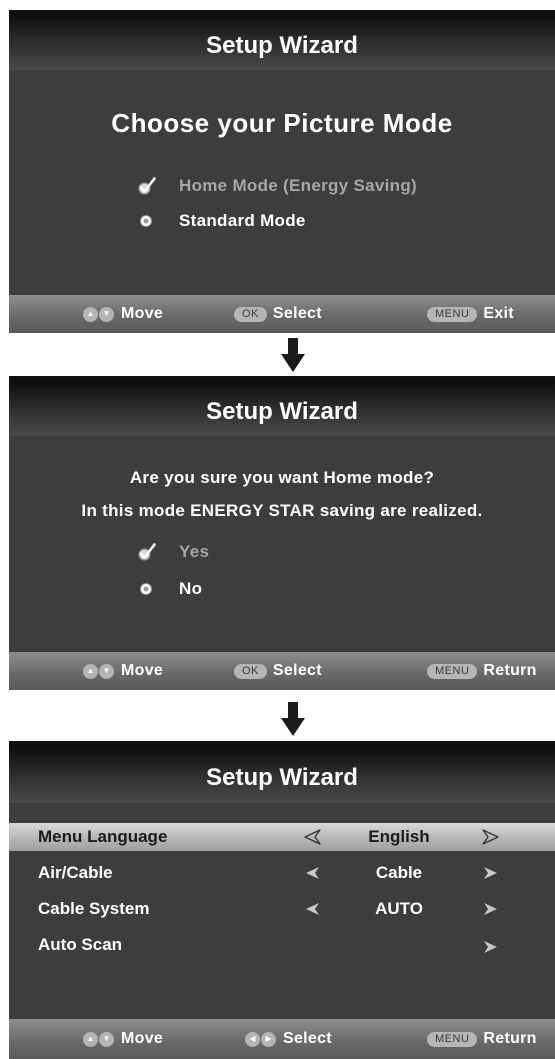 Image resolution: width=555 pixels, height=1059 pixels. Describe the element at coordinates (498, 313) in the screenshot. I see `exit-label: Exit` at that location.